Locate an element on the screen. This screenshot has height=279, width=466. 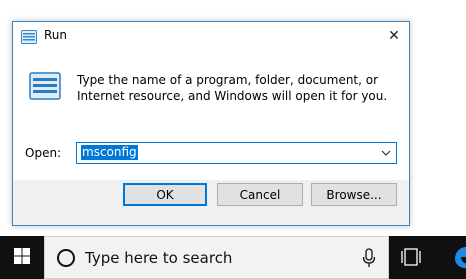
dialog-title: Run is located at coordinates (56, 35).